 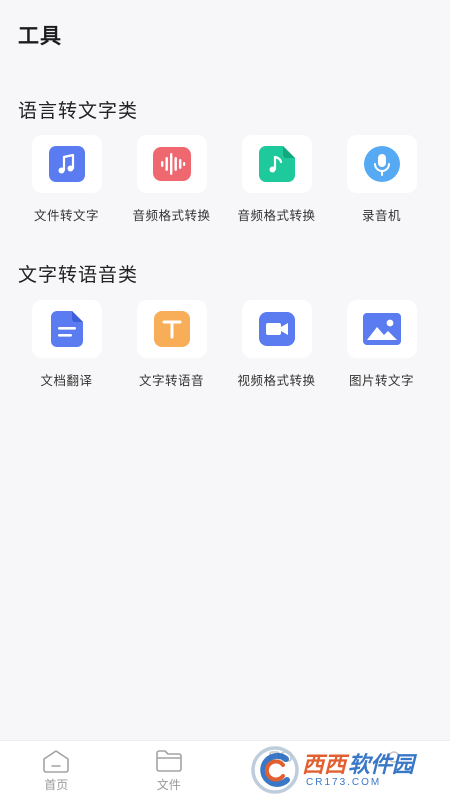 I want to click on tab-label: 首页, so click(x=56, y=785).